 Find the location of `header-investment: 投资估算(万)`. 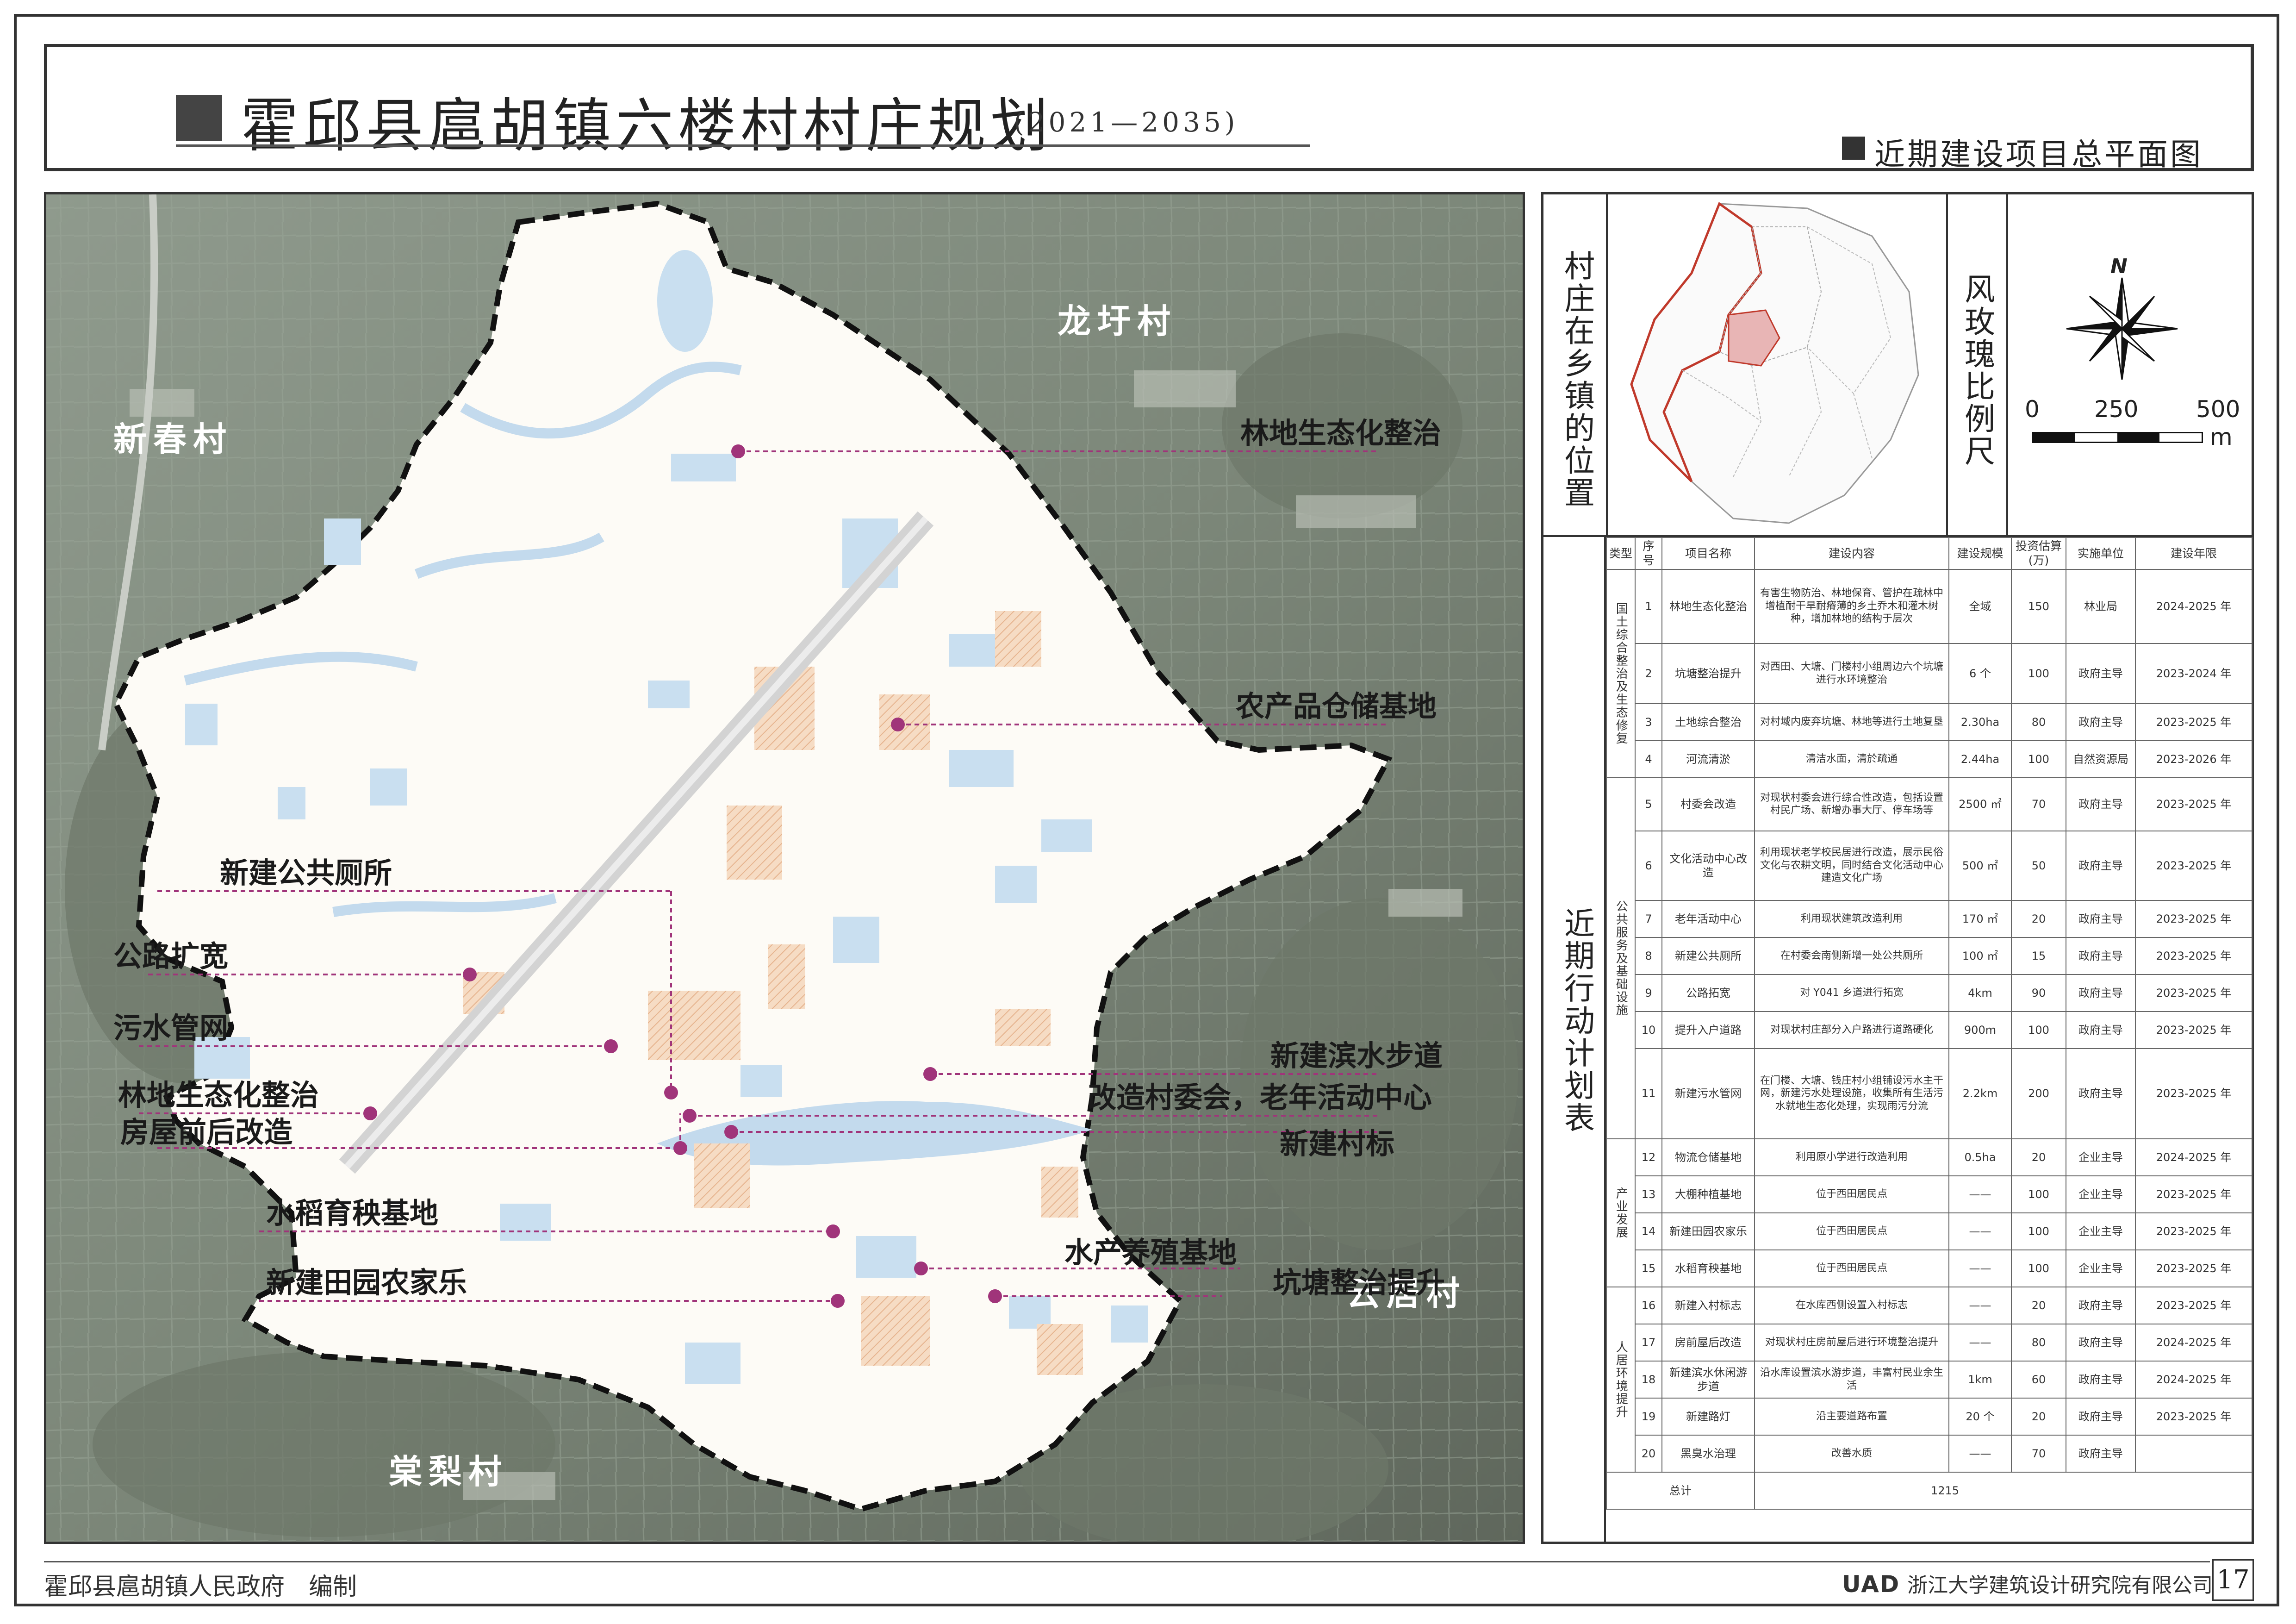

header-investment: 投资估算(万) is located at coordinates (2039, 553).